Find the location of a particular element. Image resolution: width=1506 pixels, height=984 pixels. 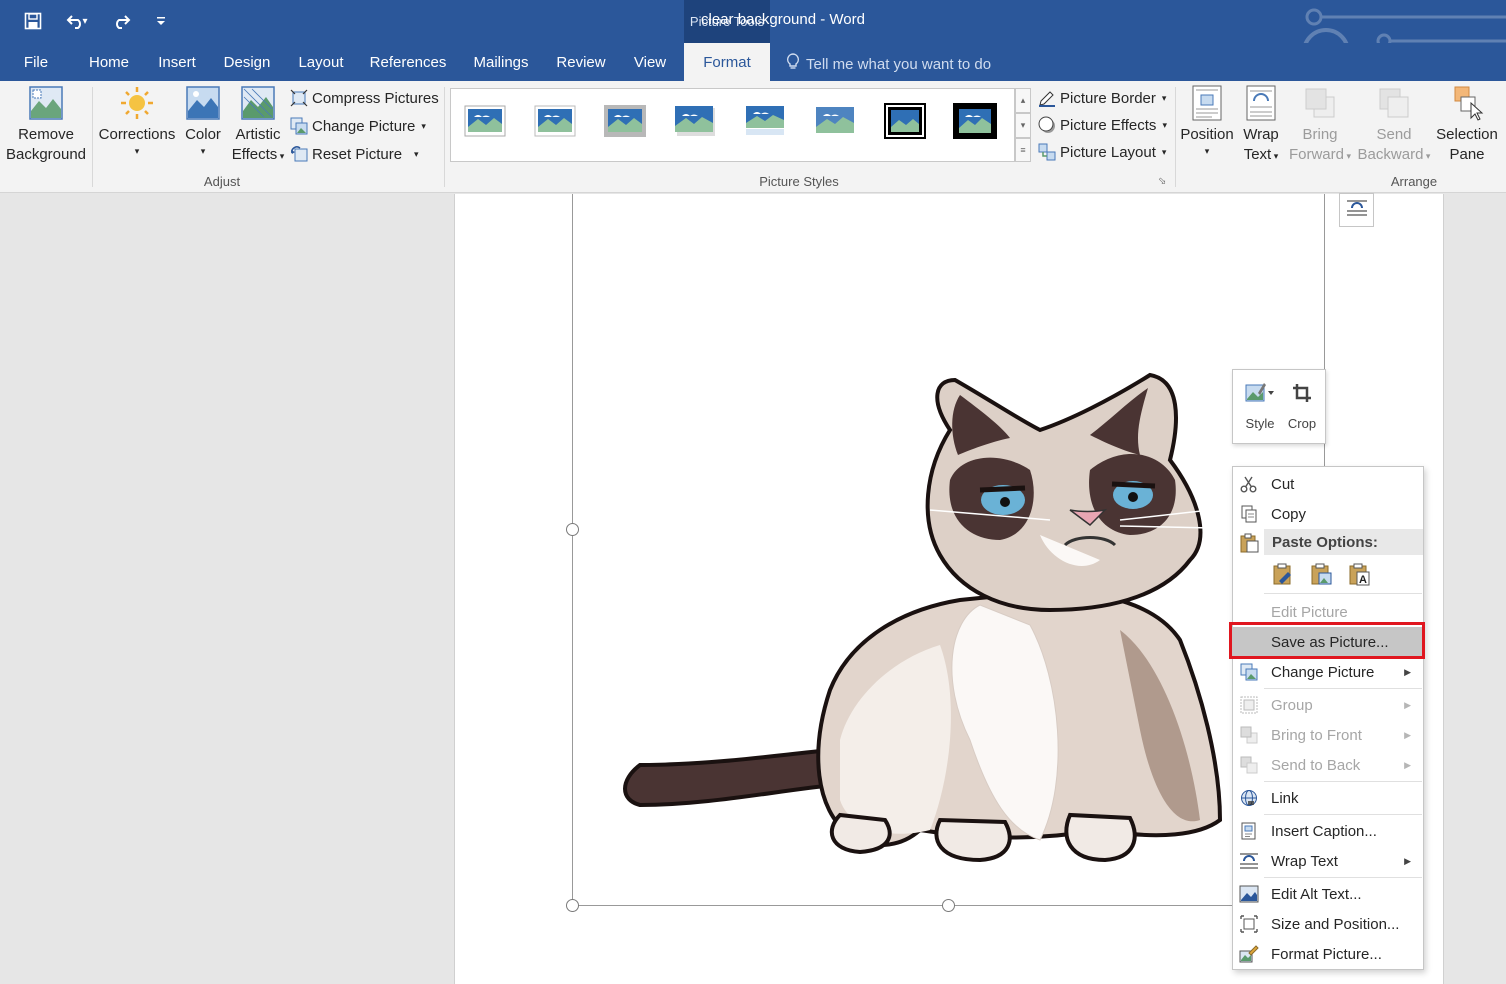

menu-item-bring-to-front: Bring to Front ▶ is located at coordinates (1328, 735).